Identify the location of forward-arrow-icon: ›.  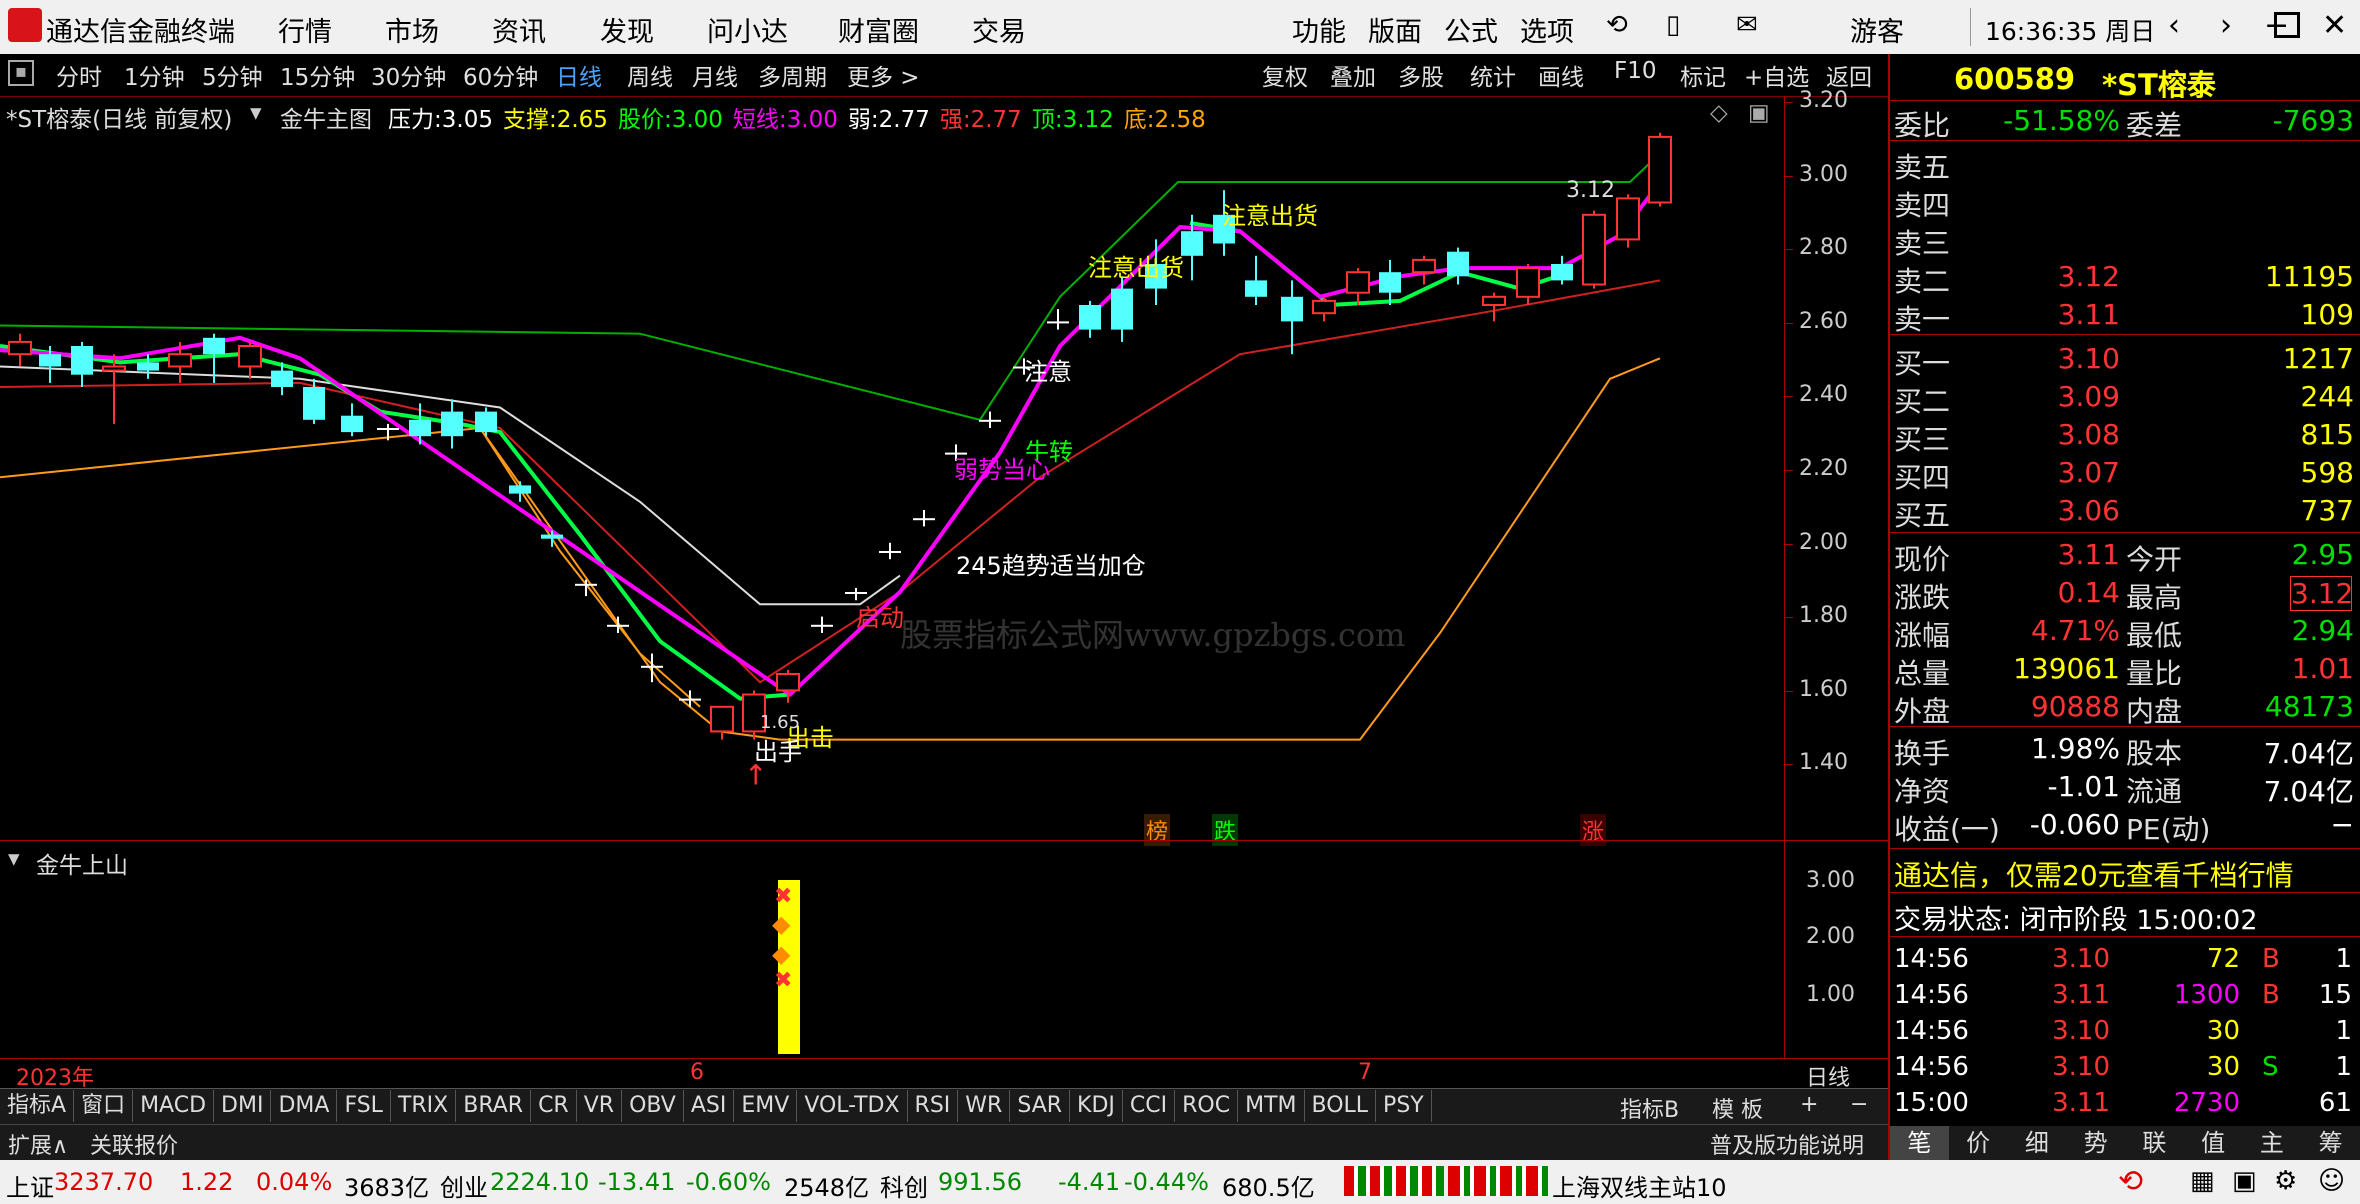
(2226, 25).